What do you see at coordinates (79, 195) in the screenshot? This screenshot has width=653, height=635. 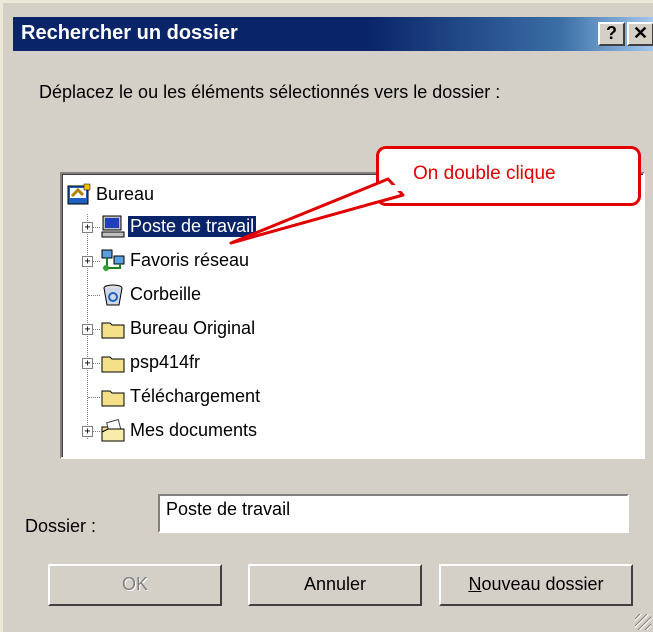 I see `desktop-icon` at bounding box center [79, 195].